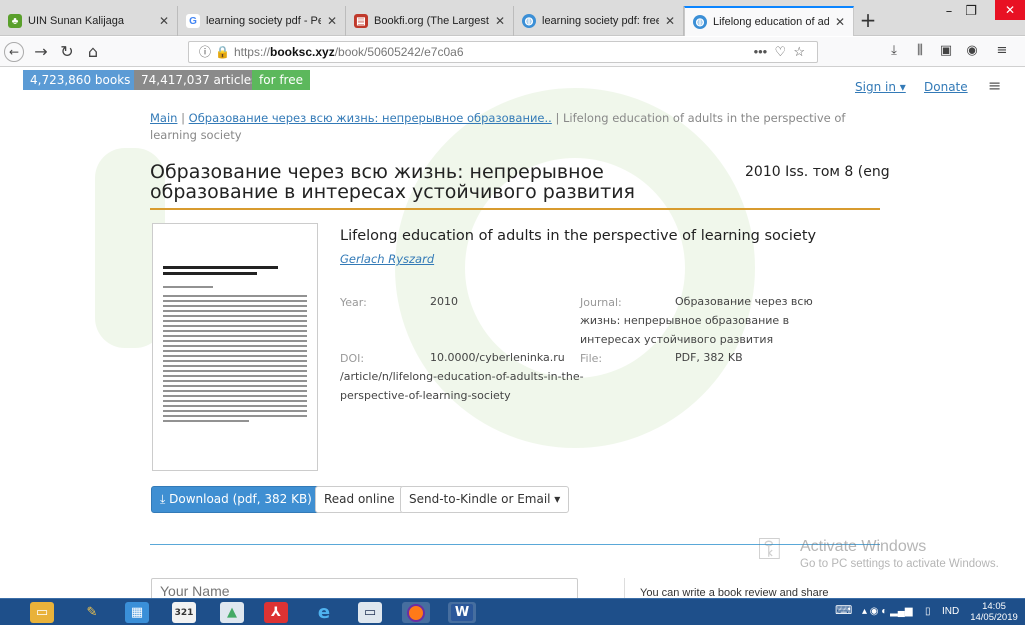 The image size is (1025, 625). Describe the element at coordinates (221, 267) in the screenshot. I see `cover-title-line` at that location.